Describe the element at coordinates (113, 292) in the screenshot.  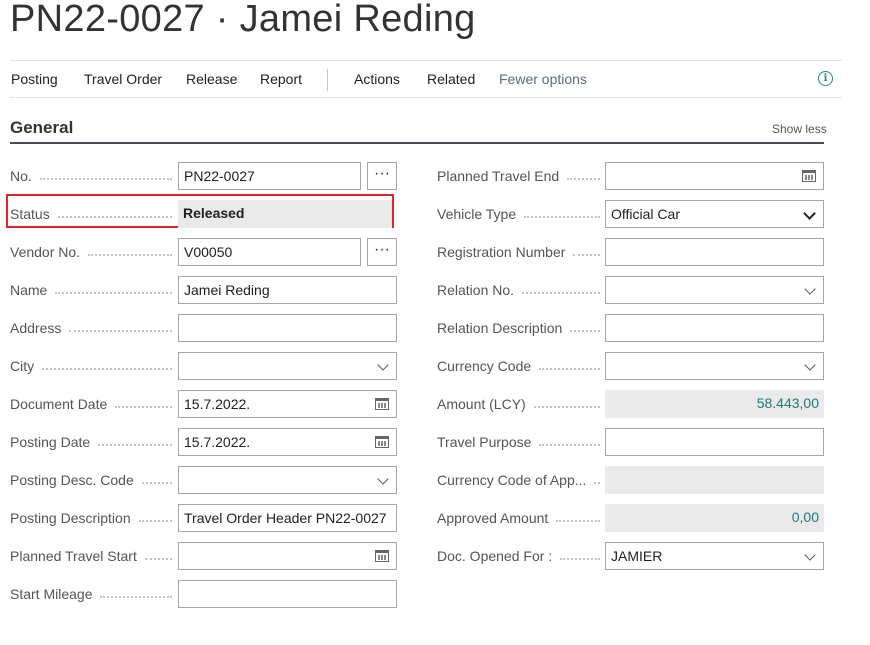
I see `name-leader-dots` at that location.